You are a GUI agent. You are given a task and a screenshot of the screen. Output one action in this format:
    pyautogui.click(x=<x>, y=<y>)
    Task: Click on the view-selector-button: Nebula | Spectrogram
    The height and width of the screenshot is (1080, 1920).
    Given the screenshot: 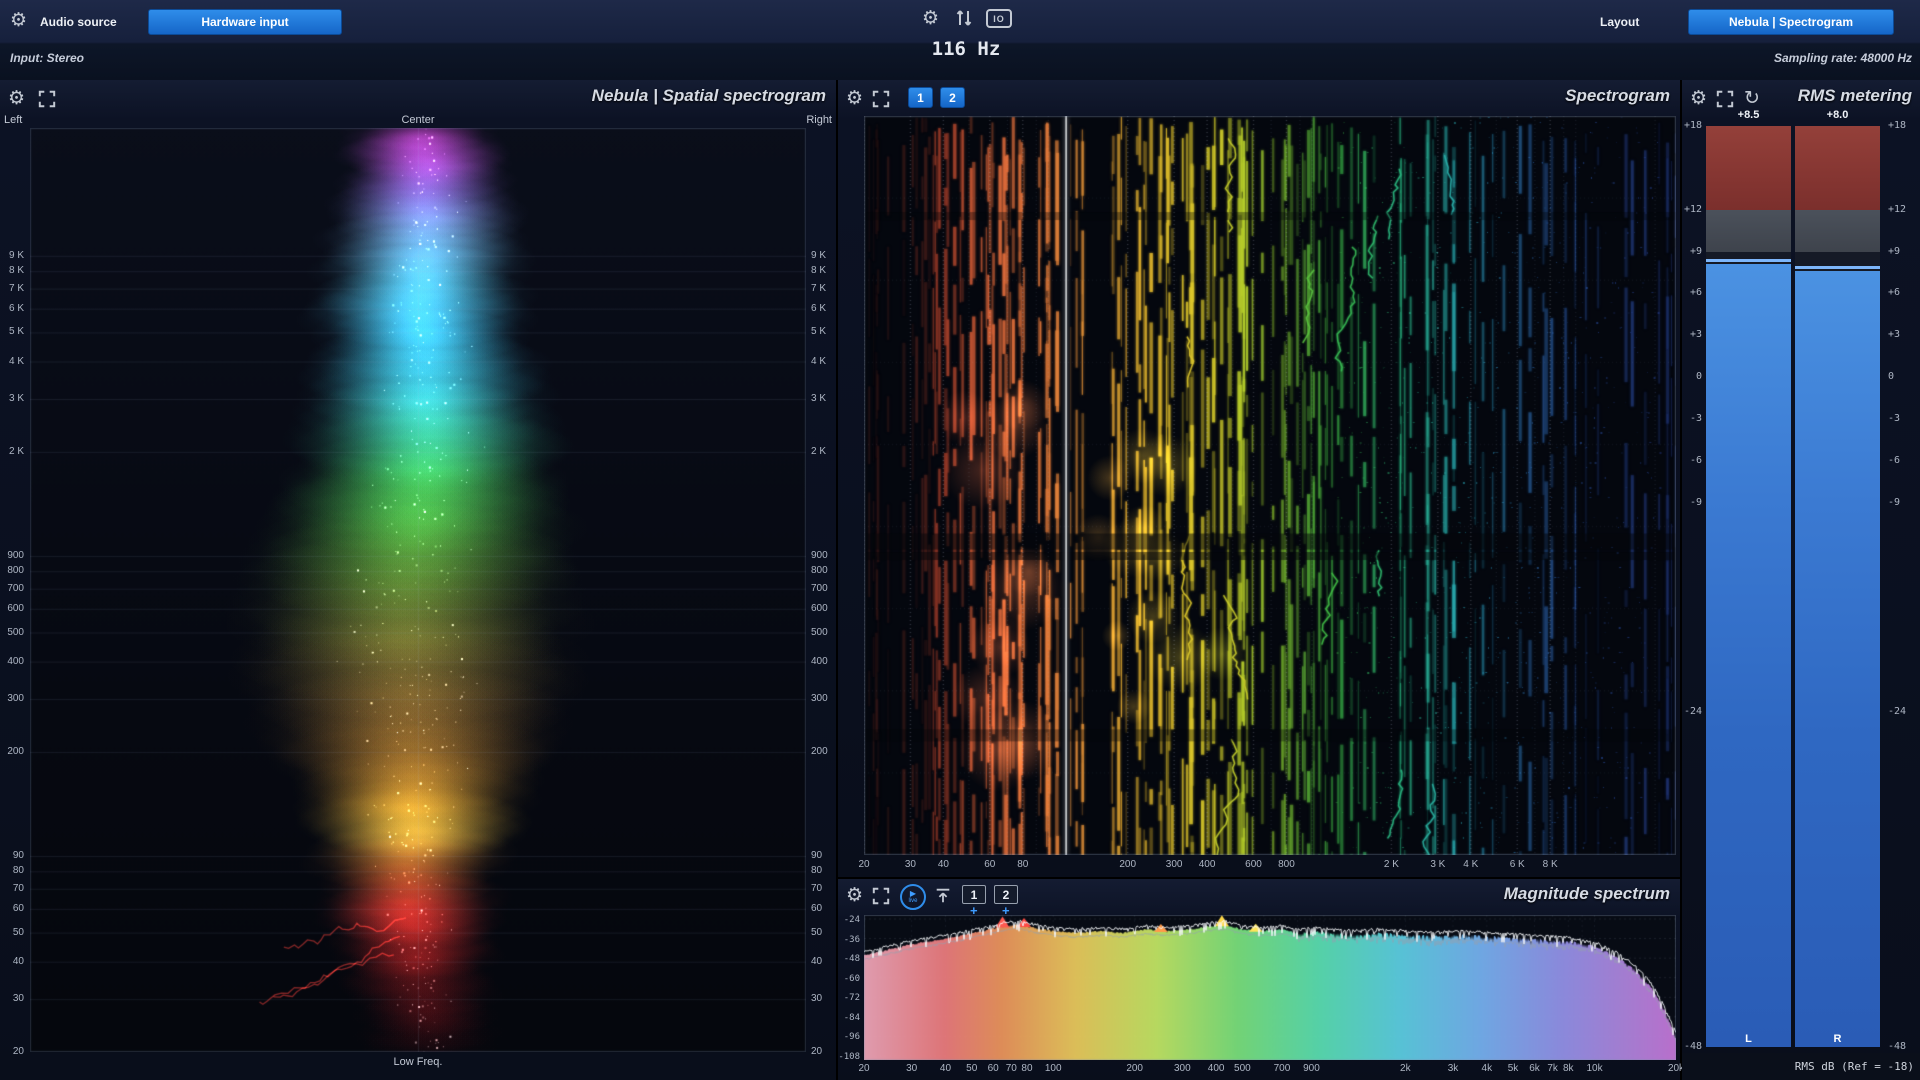 What is the action you would take?
    pyautogui.click(x=1791, y=22)
    